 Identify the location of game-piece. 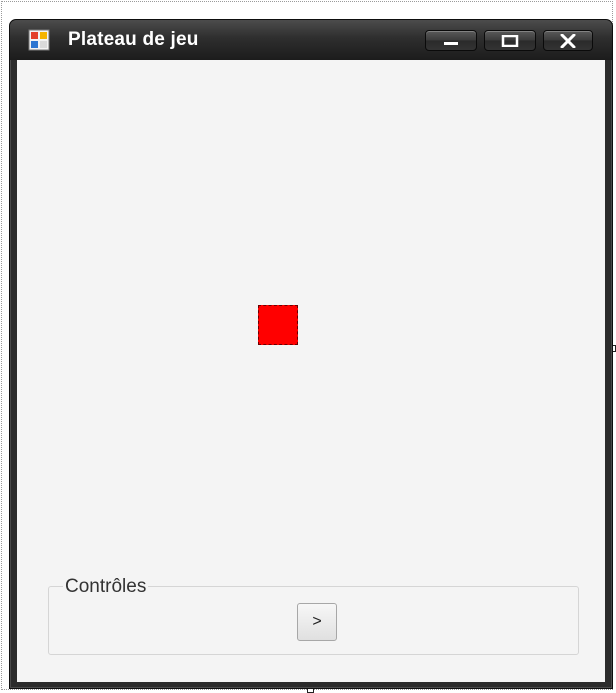
(278, 325).